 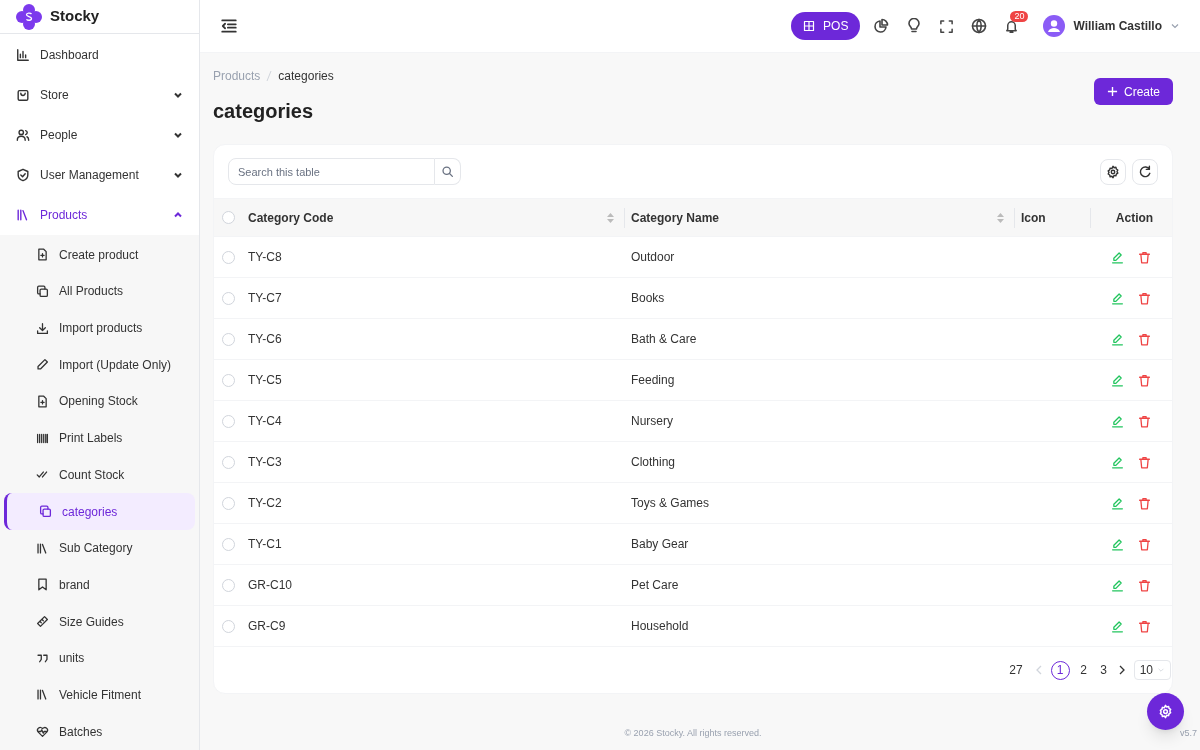 What do you see at coordinates (99, 215) in the screenshot?
I see `sidebar-item: Products` at bounding box center [99, 215].